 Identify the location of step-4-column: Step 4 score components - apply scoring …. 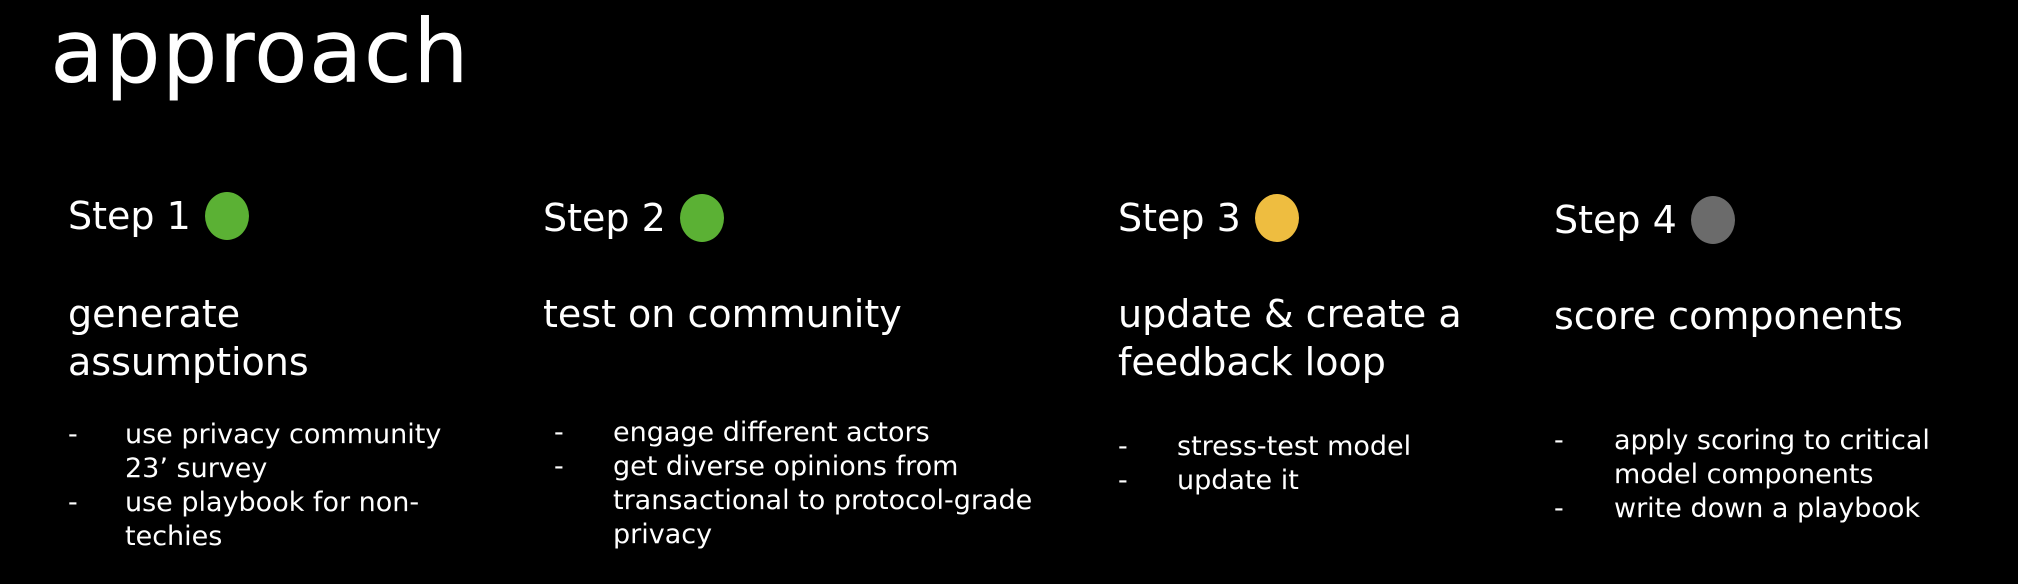
(1779, 389).